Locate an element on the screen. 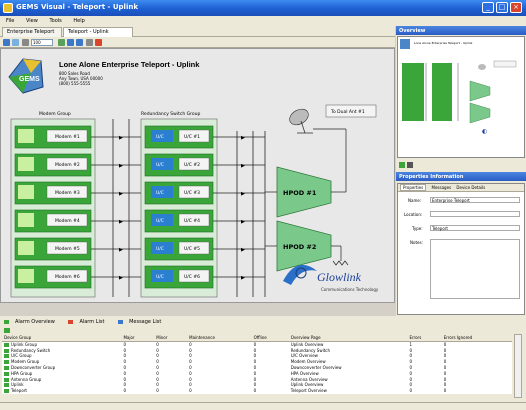 This screenshot has width=526, height=410. toolbar: 100 is located at coordinates (197, 42).